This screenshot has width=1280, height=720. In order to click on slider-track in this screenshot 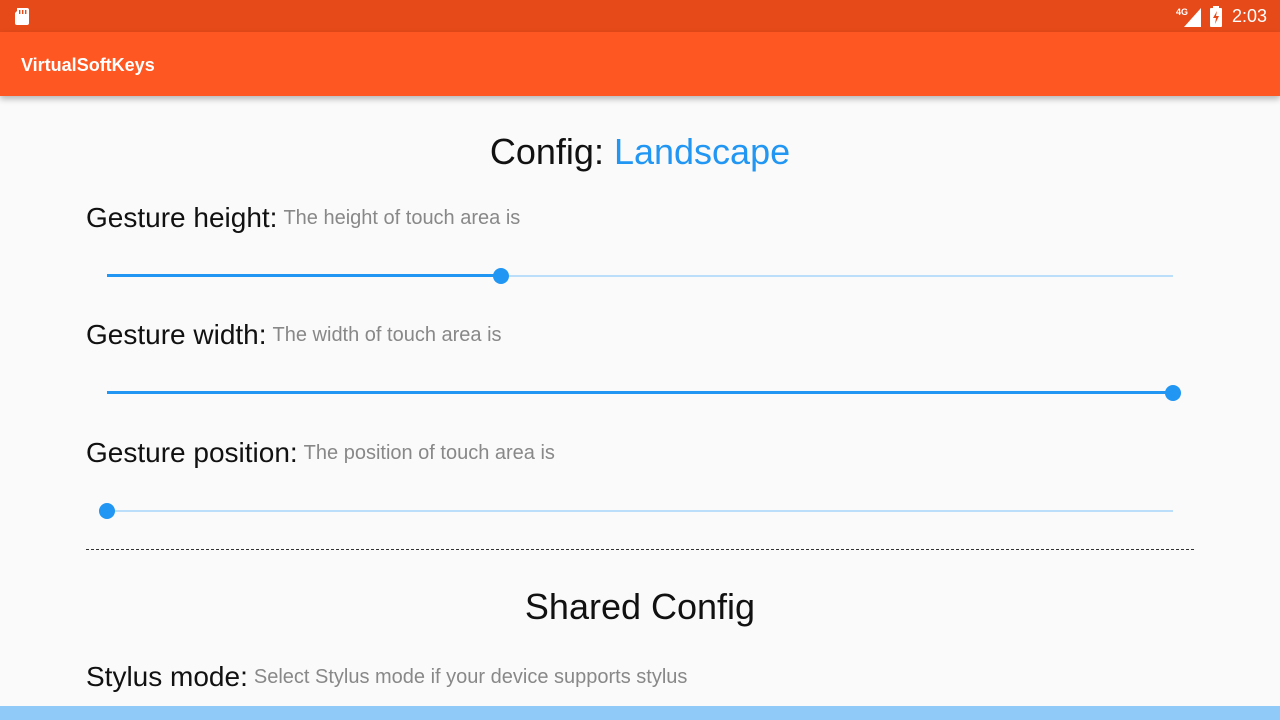, I will do `click(640, 511)`.